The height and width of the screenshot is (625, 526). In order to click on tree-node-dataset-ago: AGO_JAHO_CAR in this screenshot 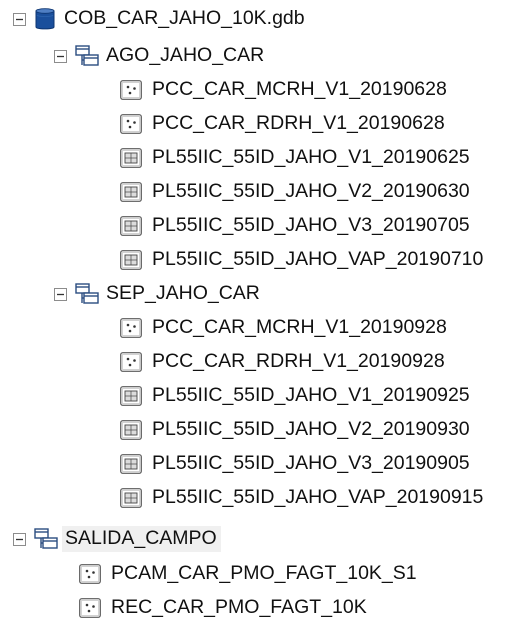, I will do `click(159, 56)`.